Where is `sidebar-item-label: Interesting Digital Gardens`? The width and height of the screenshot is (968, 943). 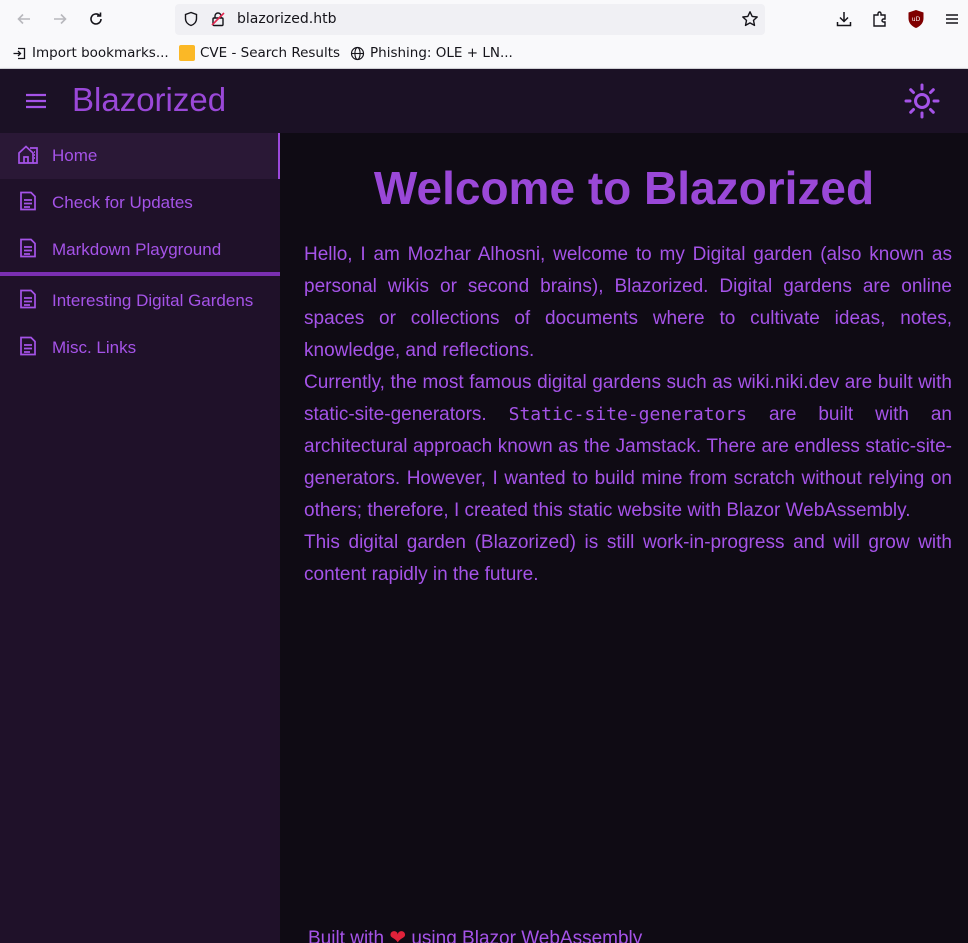 sidebar-item-label: Interesting Digital Gardens is located at coordinates (153, 300).